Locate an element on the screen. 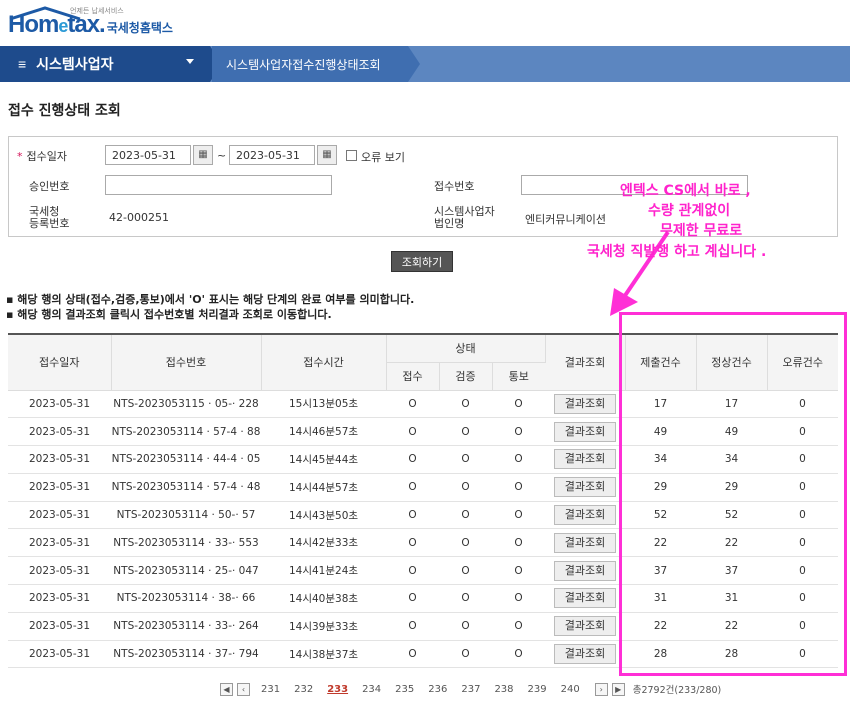 This screenshot has width=850, height=710. page-link: 239 is located at coordinates (537, 689).